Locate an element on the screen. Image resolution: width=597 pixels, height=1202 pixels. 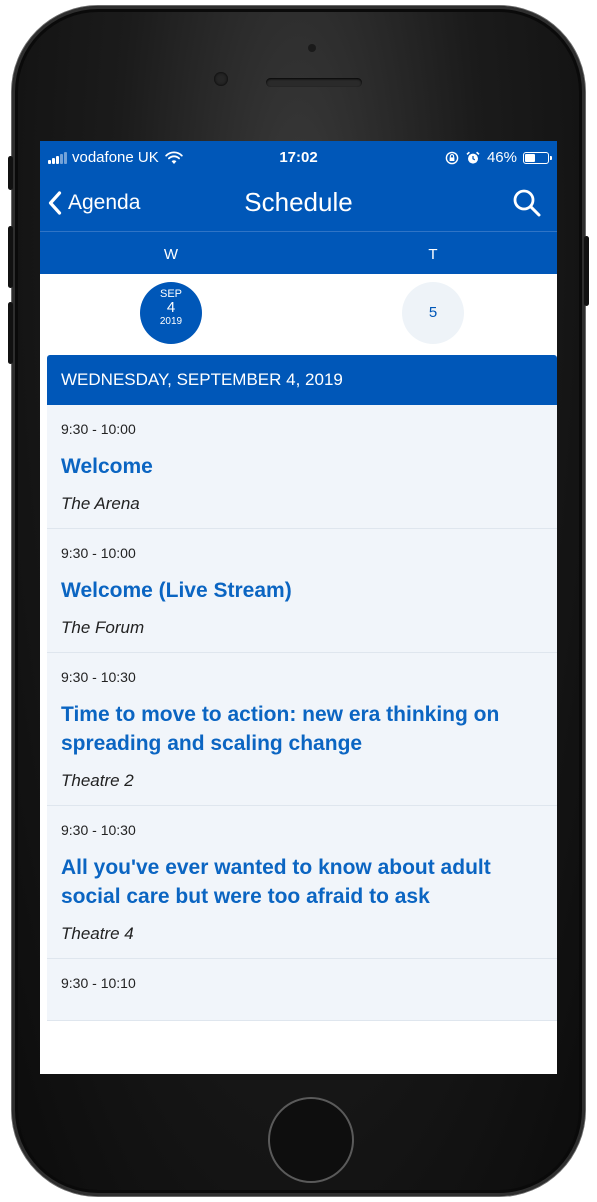
status-right: 46% is located at coordinates (498, 157).